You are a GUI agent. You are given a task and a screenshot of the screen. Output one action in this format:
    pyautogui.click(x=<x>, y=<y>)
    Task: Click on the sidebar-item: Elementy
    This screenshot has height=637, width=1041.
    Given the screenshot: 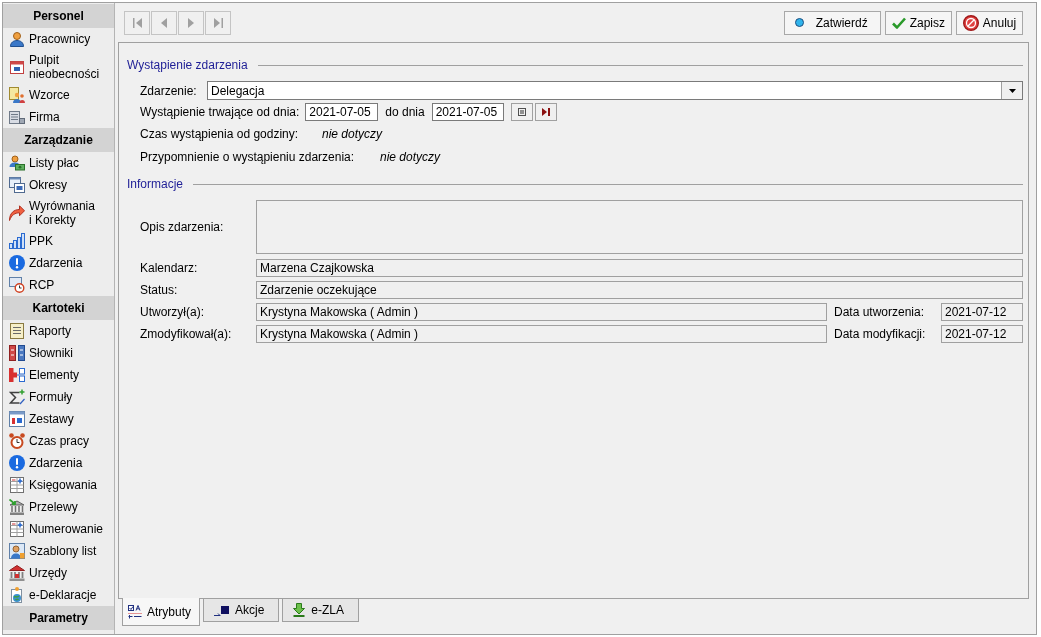 What is the action you would take?
    pyautogui.click(x=58, y=375)
    